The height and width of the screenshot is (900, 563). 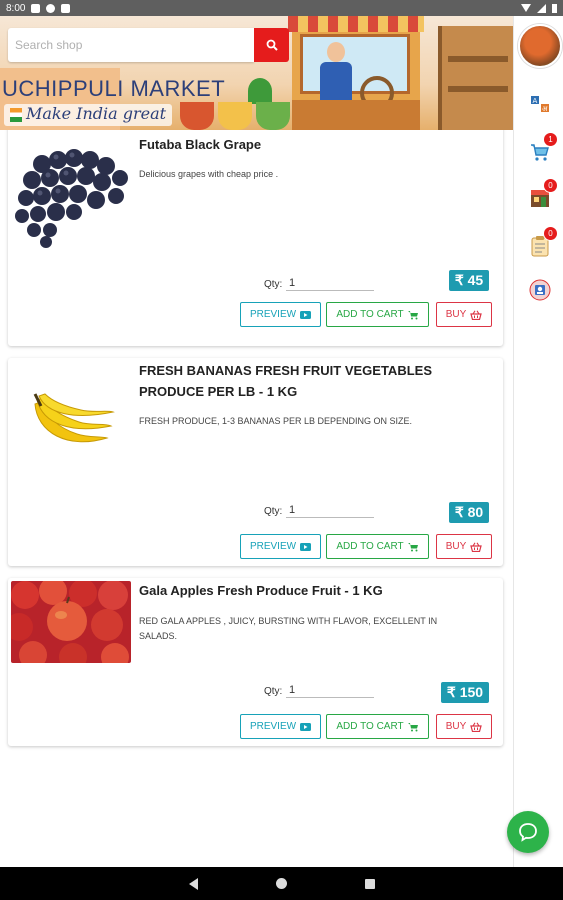 I want to click on search-button, so click(x=271, y=45).